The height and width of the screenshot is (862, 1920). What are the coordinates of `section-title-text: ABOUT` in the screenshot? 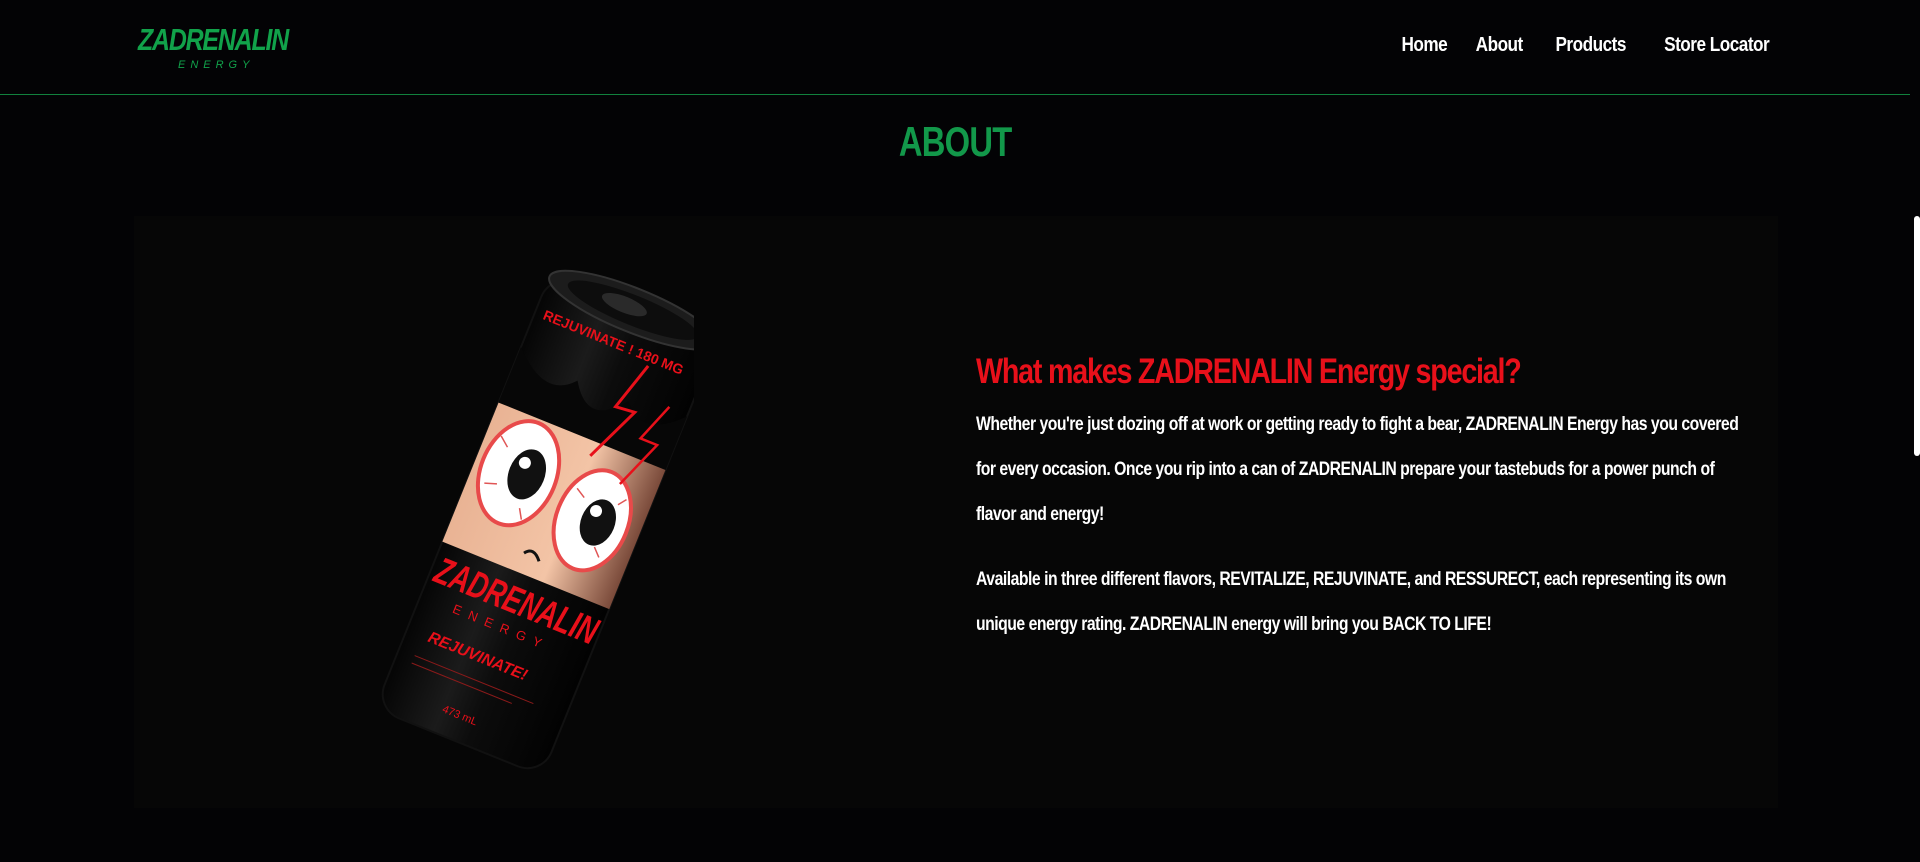 It's located at (955, 141).